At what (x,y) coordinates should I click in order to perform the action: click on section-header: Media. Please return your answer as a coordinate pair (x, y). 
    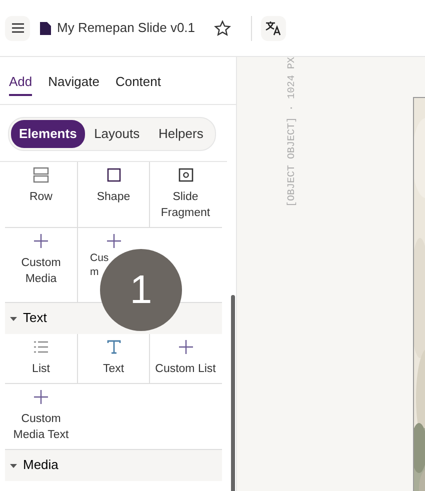
    Looking at the image, I should click on (113, 465).